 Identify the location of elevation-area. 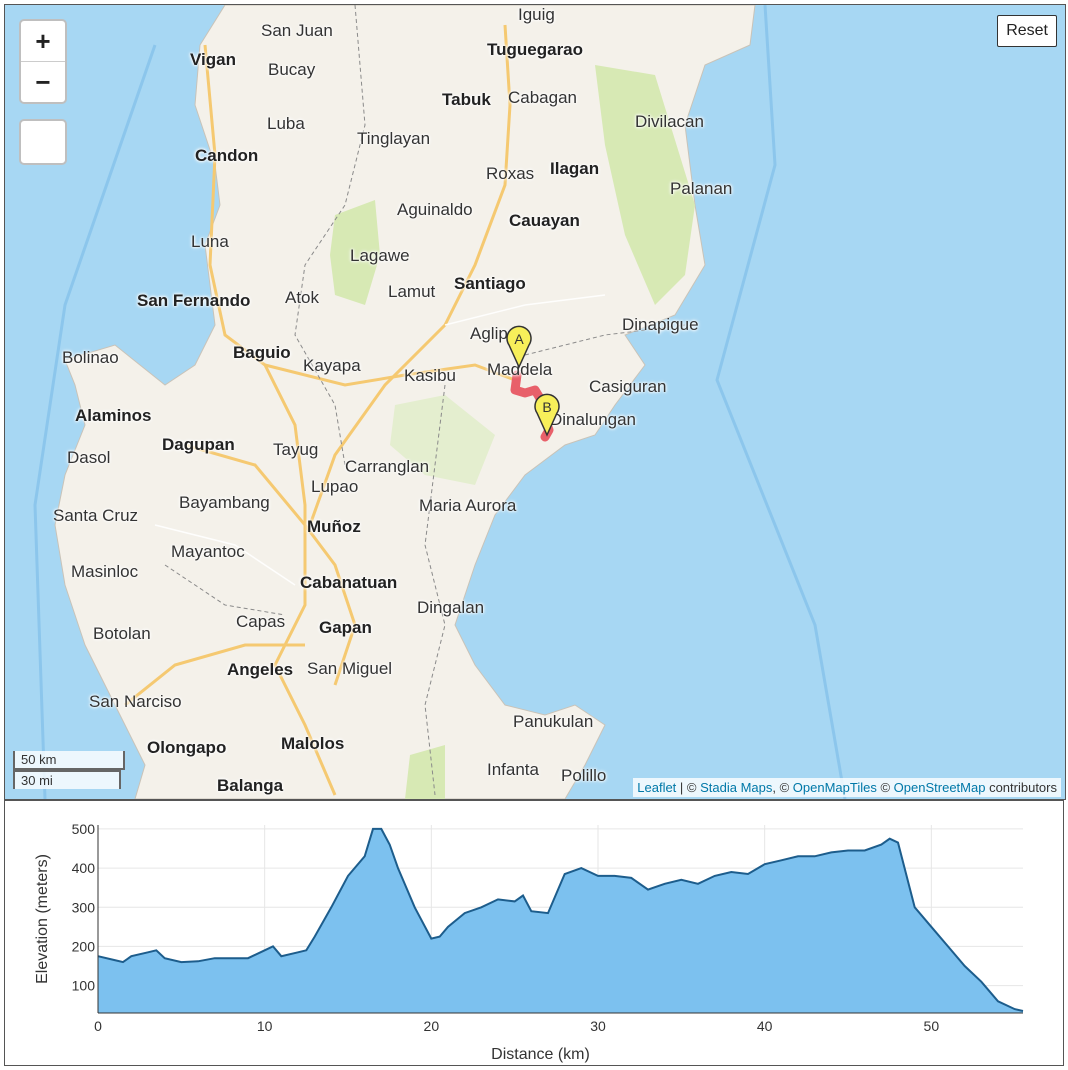
(560, 920).